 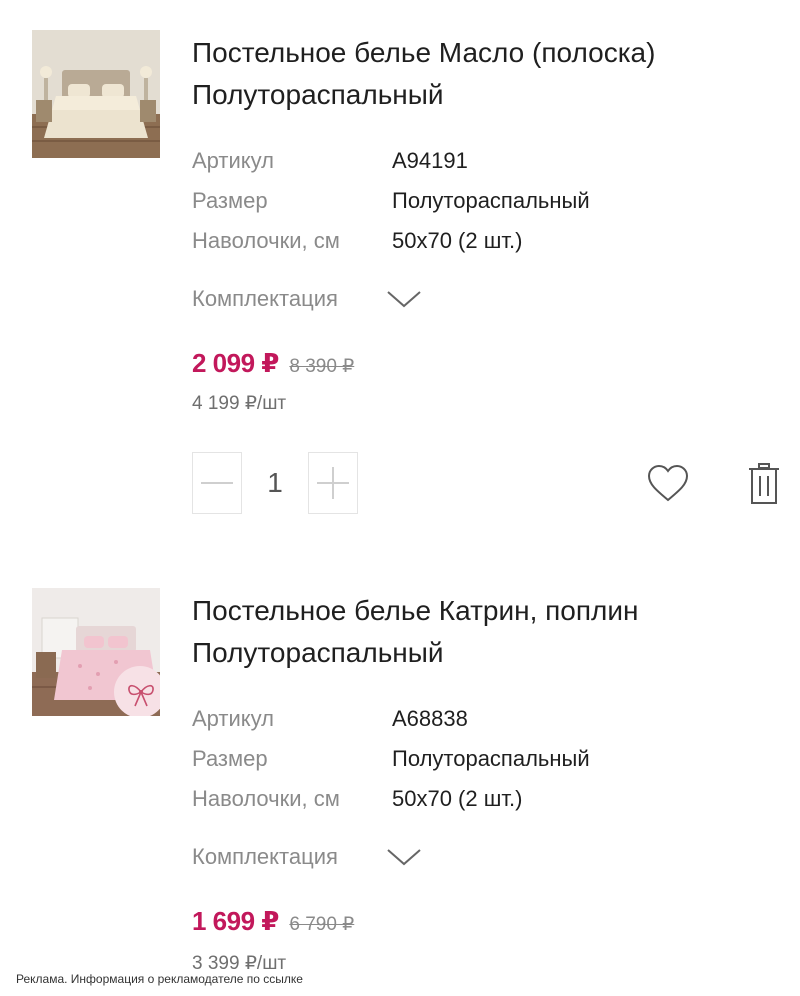 I want to click on product-title-line: Постельное белье Масло (полоска), so click(x=424, y=52).